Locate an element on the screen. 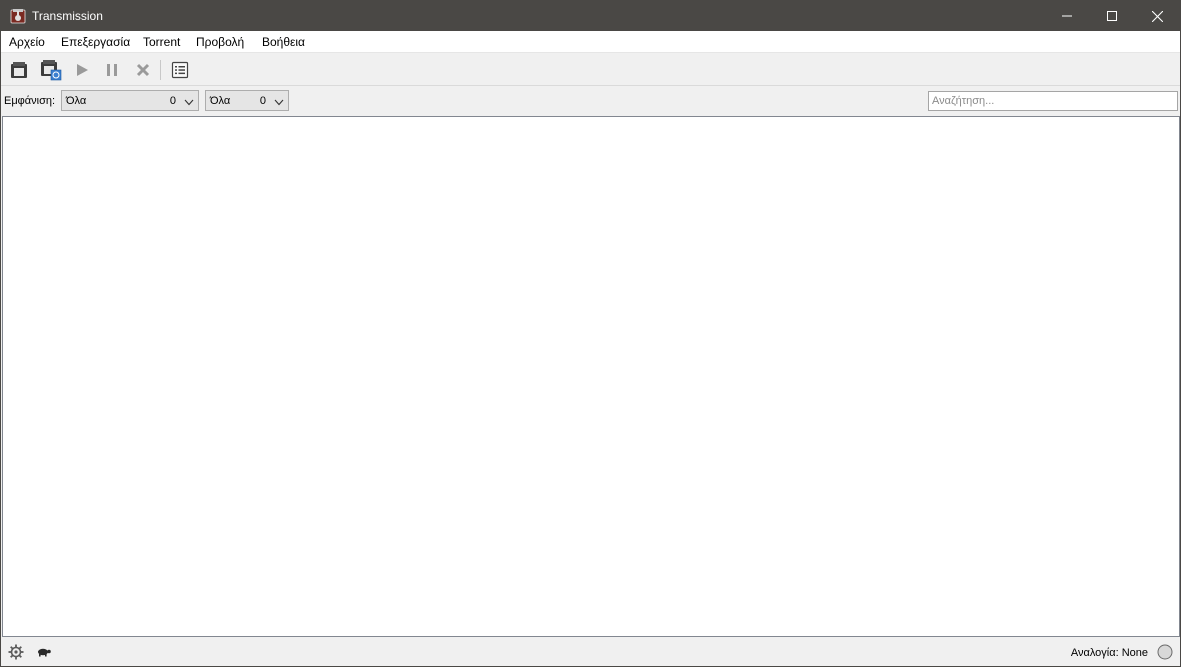 The width and height of the screenshot is (1181, 667). maximize-button is located at coordinates (1112, 16).